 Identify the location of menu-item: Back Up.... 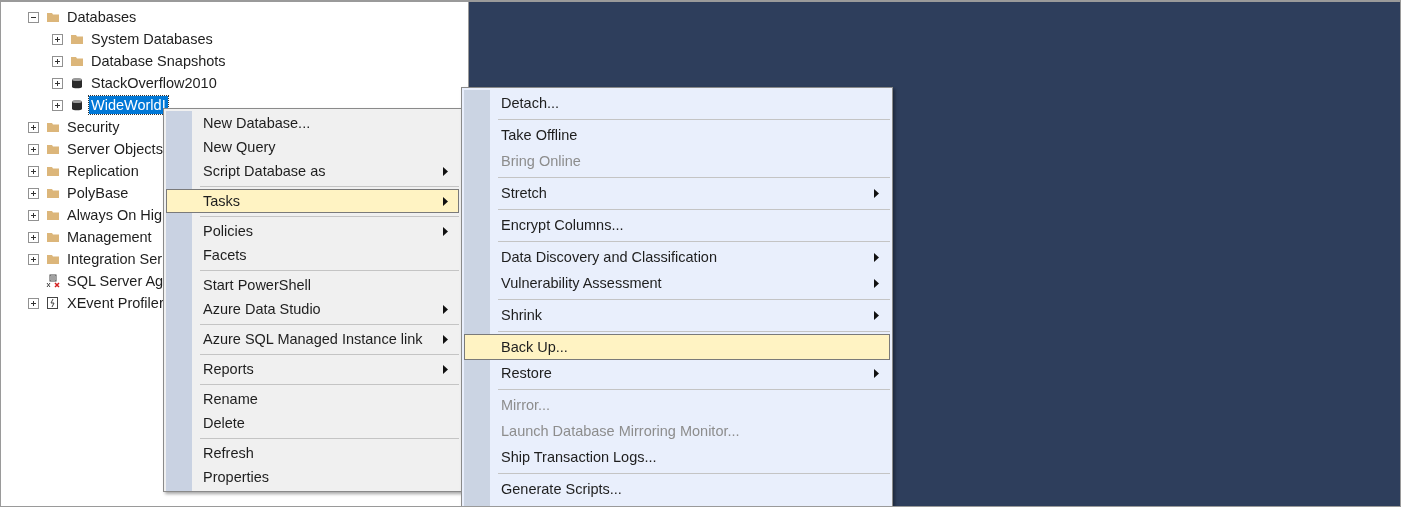
(677, 347).